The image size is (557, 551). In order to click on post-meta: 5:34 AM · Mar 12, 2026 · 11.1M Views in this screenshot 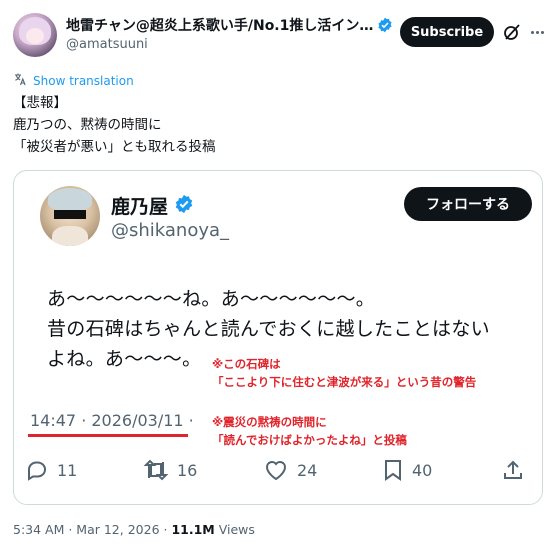, I will do `click(134, 529)`.